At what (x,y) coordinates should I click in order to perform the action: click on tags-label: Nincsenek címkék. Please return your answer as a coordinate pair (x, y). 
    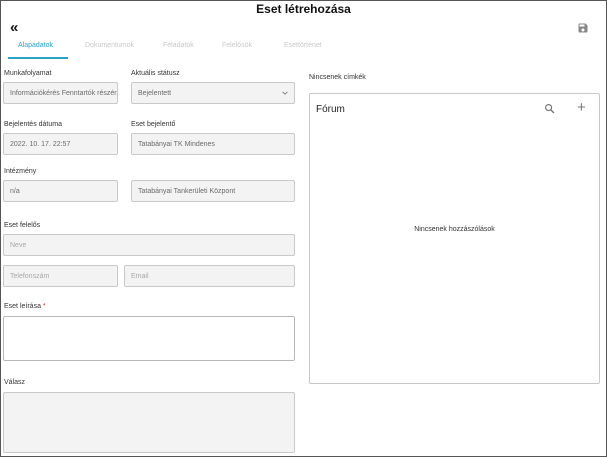
    Looking at the image, I should click on (337, 77).